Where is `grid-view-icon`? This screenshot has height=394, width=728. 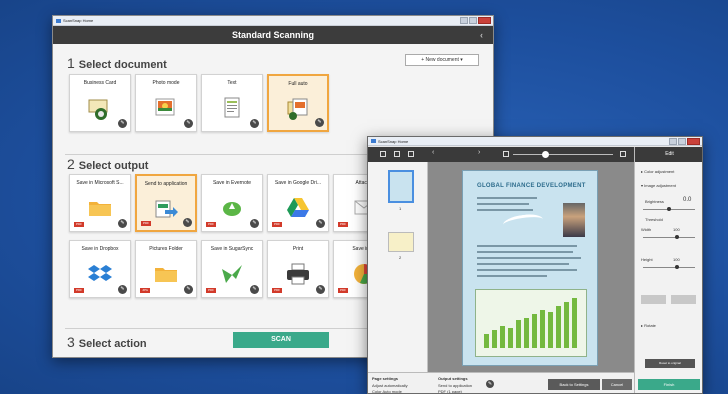 grid-view-icon is located at coordinates (383, 154).